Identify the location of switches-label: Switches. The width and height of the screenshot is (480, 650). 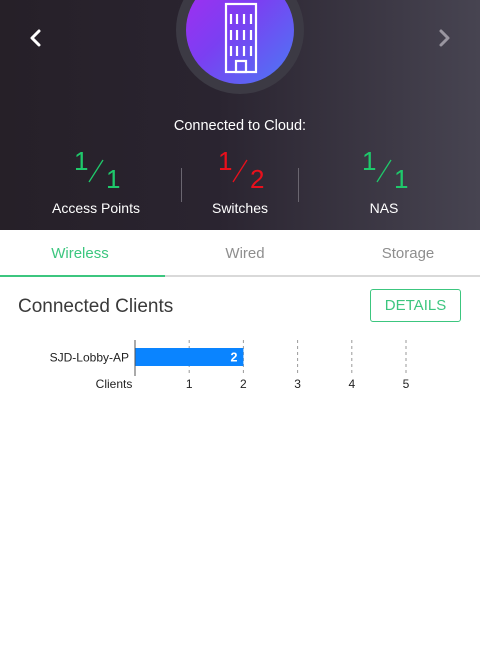
(240, 208).